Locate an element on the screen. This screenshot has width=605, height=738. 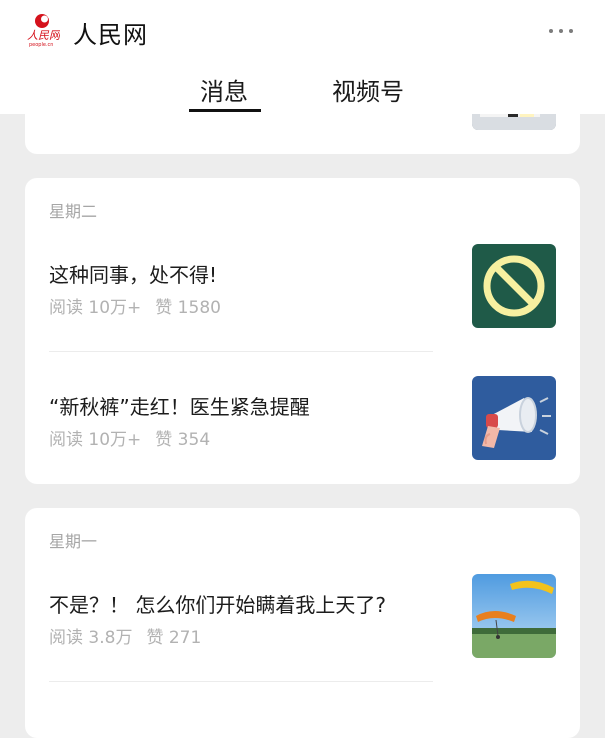
logo-text: 人民网 is located at coordinates (43, 35).